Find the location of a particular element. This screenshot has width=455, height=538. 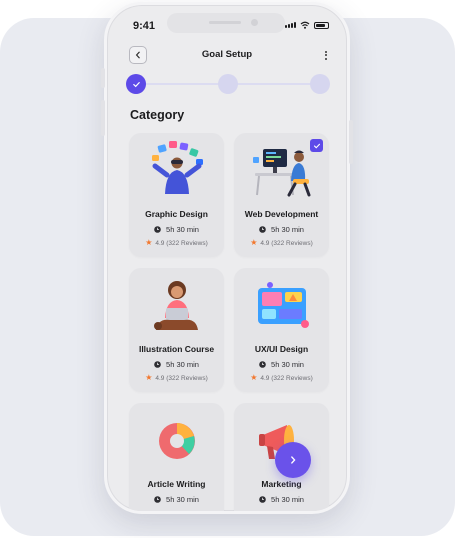

category-name: UX/UI Design is located at coordinates (281, 349).